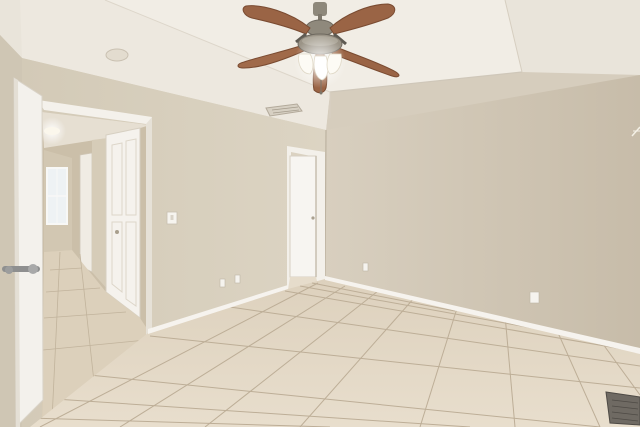 The height and width of the screenshot is (427, 640). I want to click on closet-door, so click(123, 223).